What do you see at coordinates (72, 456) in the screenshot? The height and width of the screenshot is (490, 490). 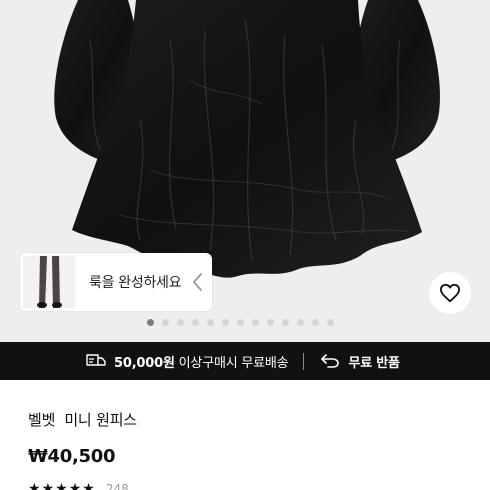 I see `product-price: ₩40,500` at bounding box center [72, 456].